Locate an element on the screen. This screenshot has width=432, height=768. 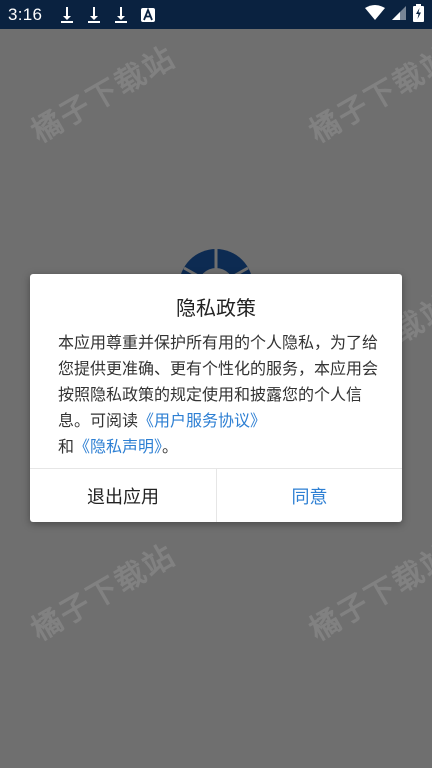
user-service-agreement-link: 《用户服务协议》 is located at coordinates (202, 420).